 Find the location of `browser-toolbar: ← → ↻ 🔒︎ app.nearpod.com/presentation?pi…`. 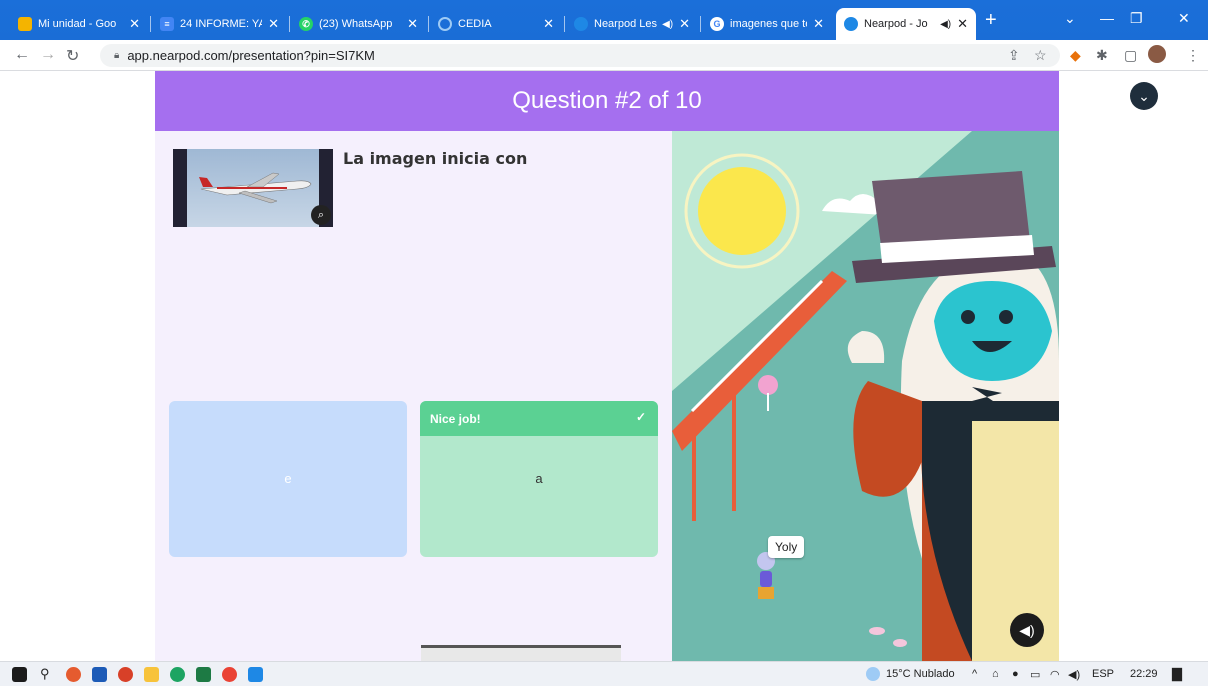

browser-toolbar: ← → ↻ 🔒︎ app.nearpod.com/presentation?pi… is located at coordinates (604, 55).